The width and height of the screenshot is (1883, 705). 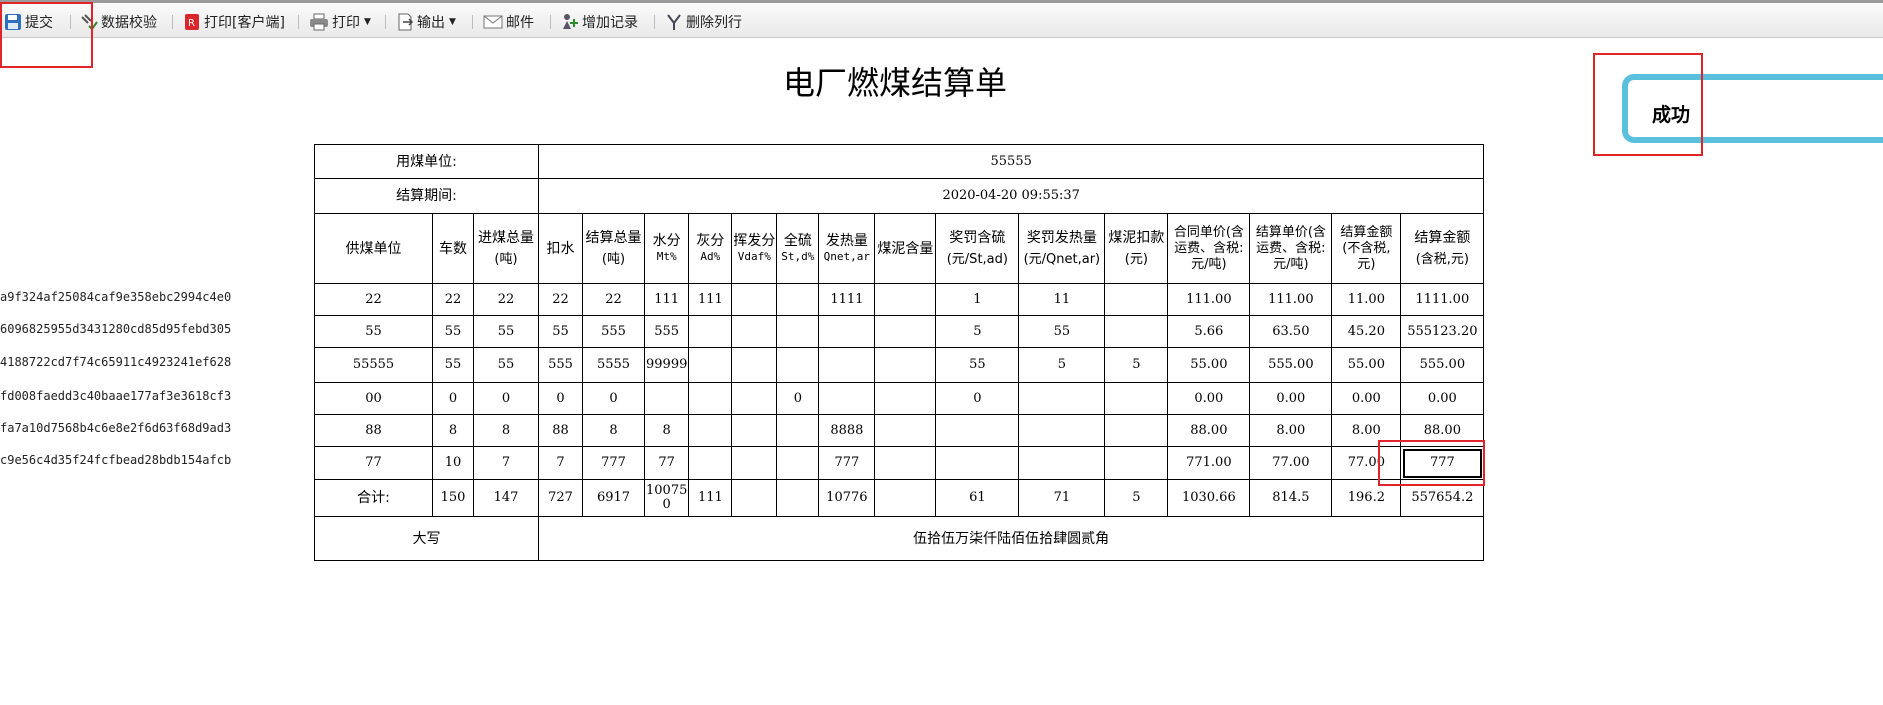 What do you see at coordinates (1209, 463) in the screenshot?
I see `table-cell: 771.00` at bounding box center [1209, 463].